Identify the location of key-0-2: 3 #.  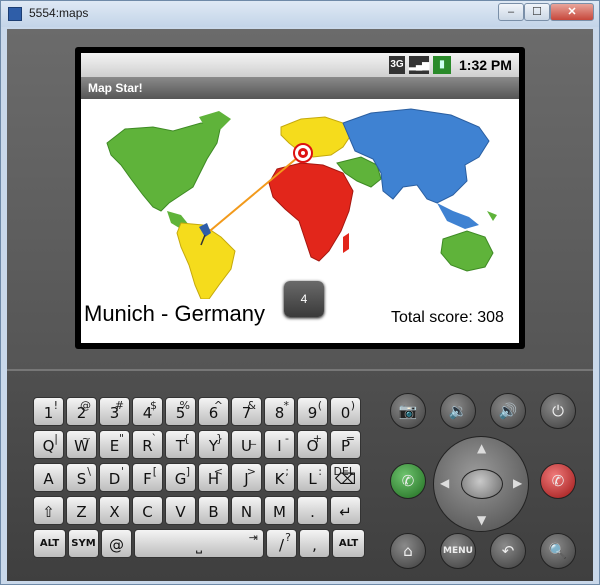
(114, 411).